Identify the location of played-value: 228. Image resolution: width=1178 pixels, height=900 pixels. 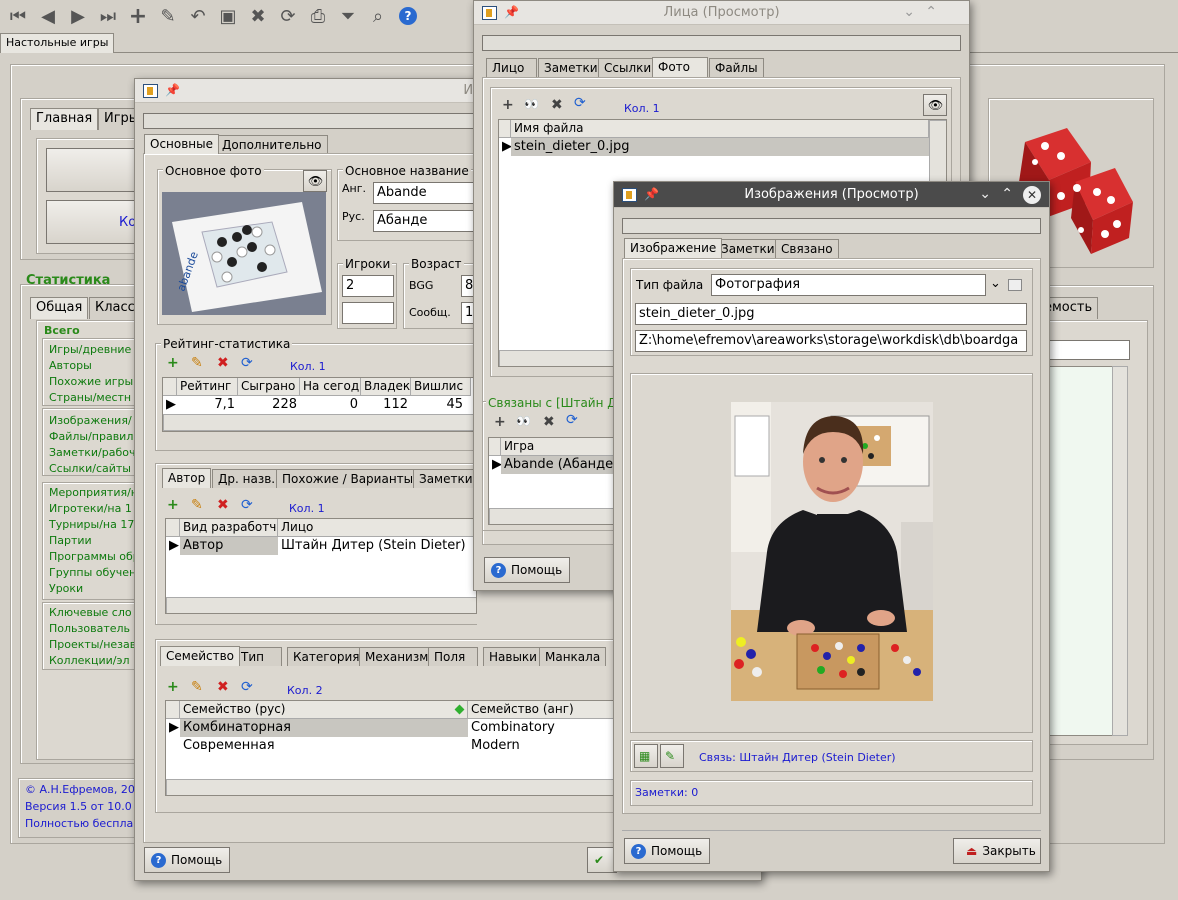
(269, 405).